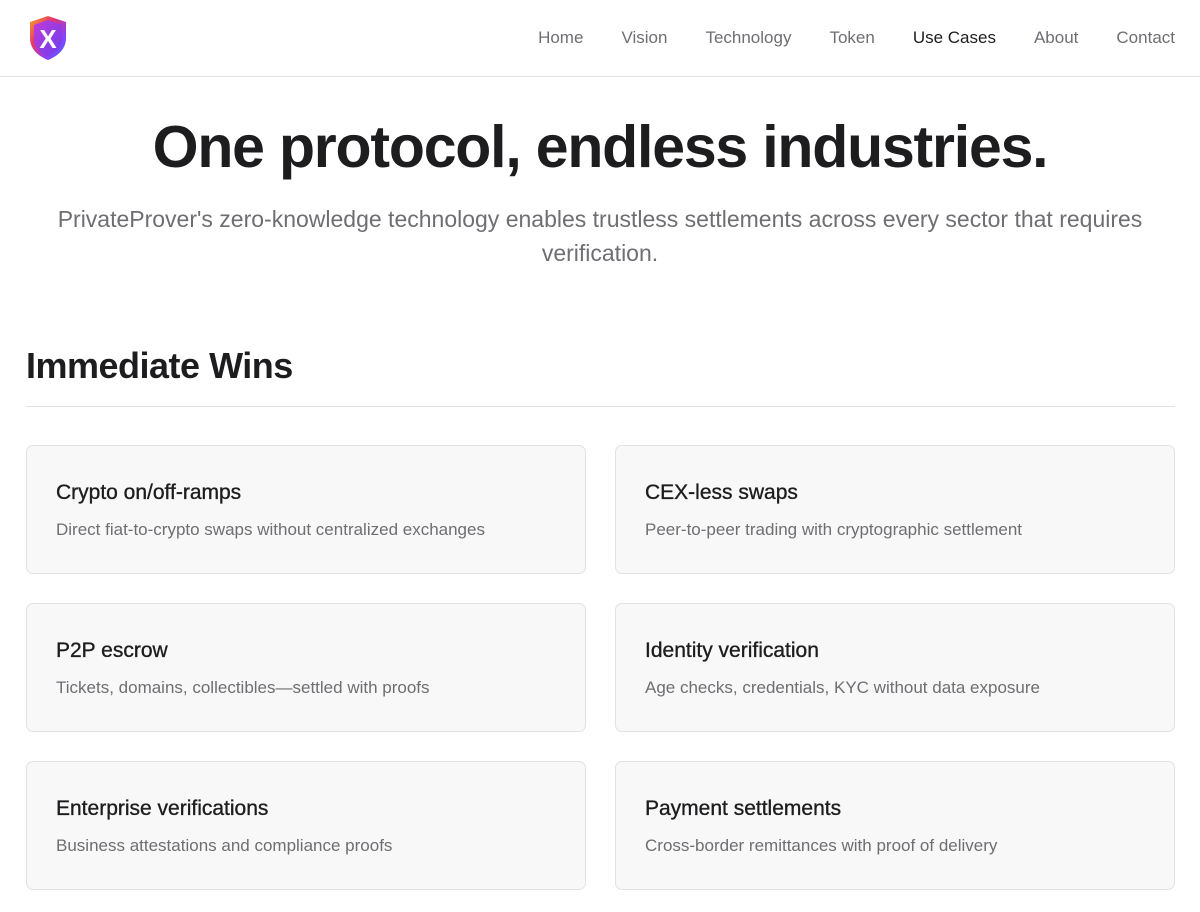 The height and width of the screenshot is (912, 1200). What do you see at coordinates (743, 808) in the screenshot?
I see `card-title: Payment settlements` at bounding box center [743, 808].